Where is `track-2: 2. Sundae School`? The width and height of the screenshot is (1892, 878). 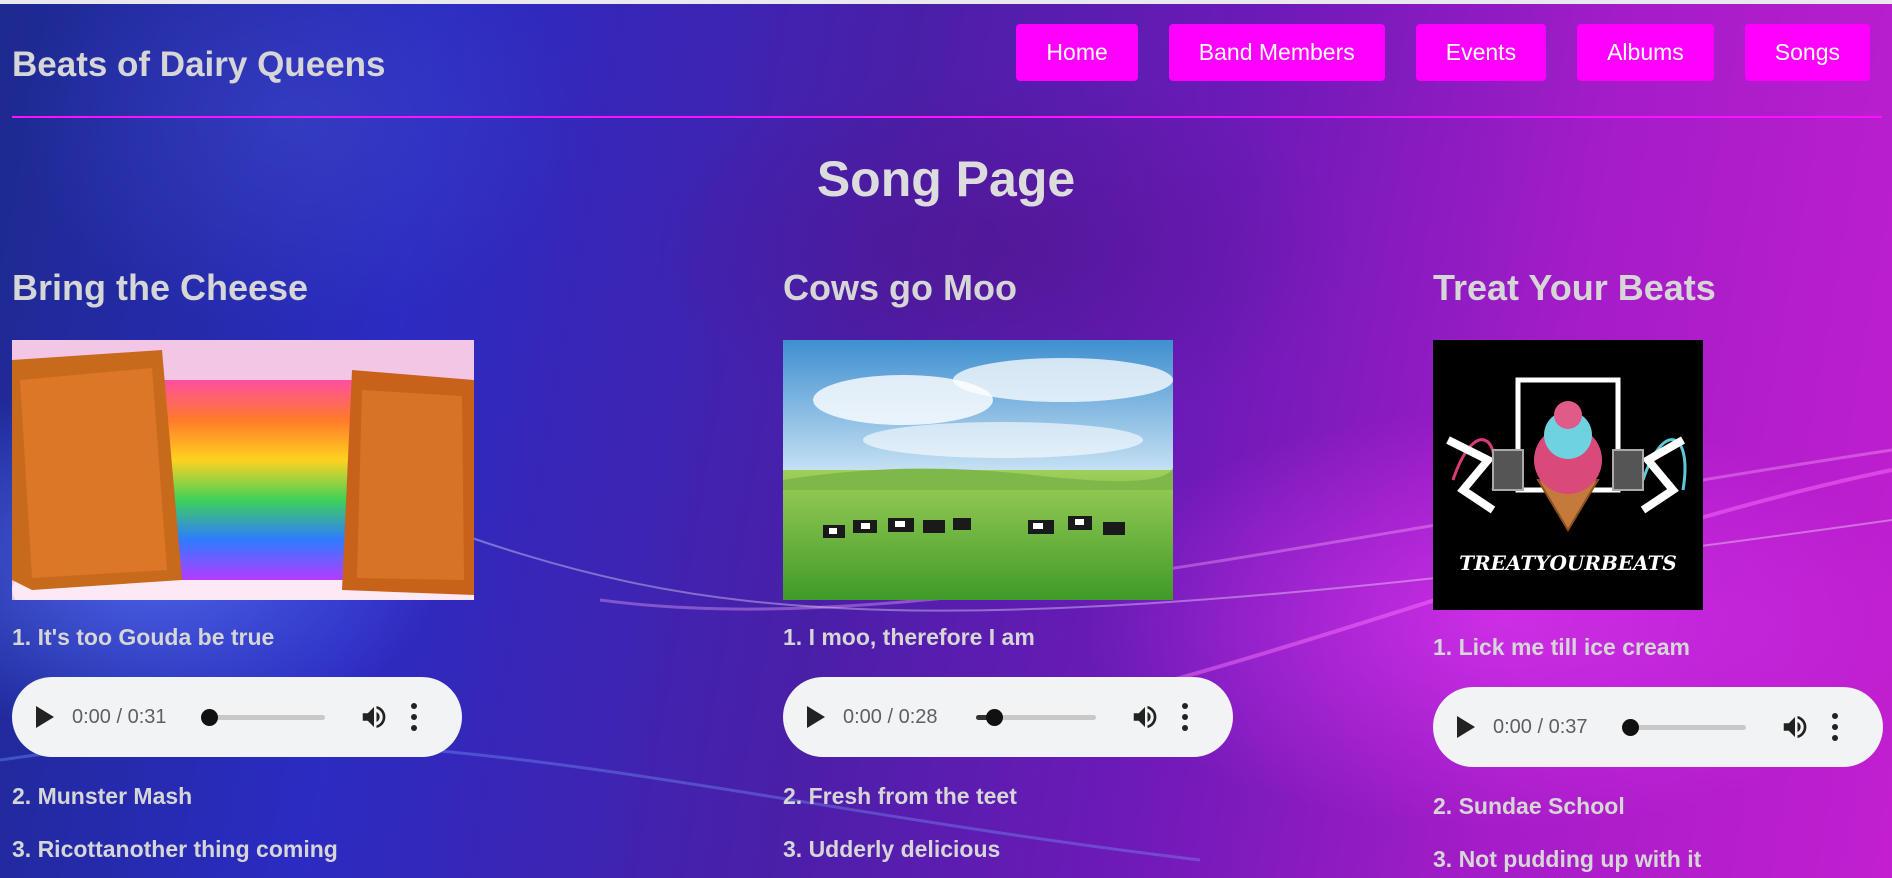 track-2: 2. Sundae School is located at coordinates (1529, 806).